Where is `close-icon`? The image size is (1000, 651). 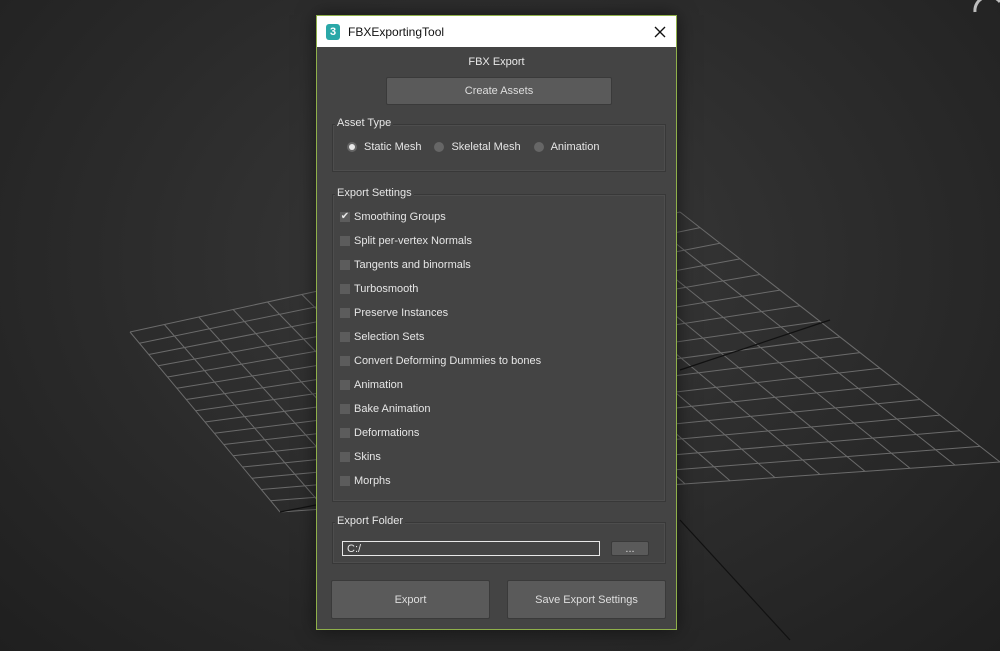
close-icon is located at coordinates (660, 31).